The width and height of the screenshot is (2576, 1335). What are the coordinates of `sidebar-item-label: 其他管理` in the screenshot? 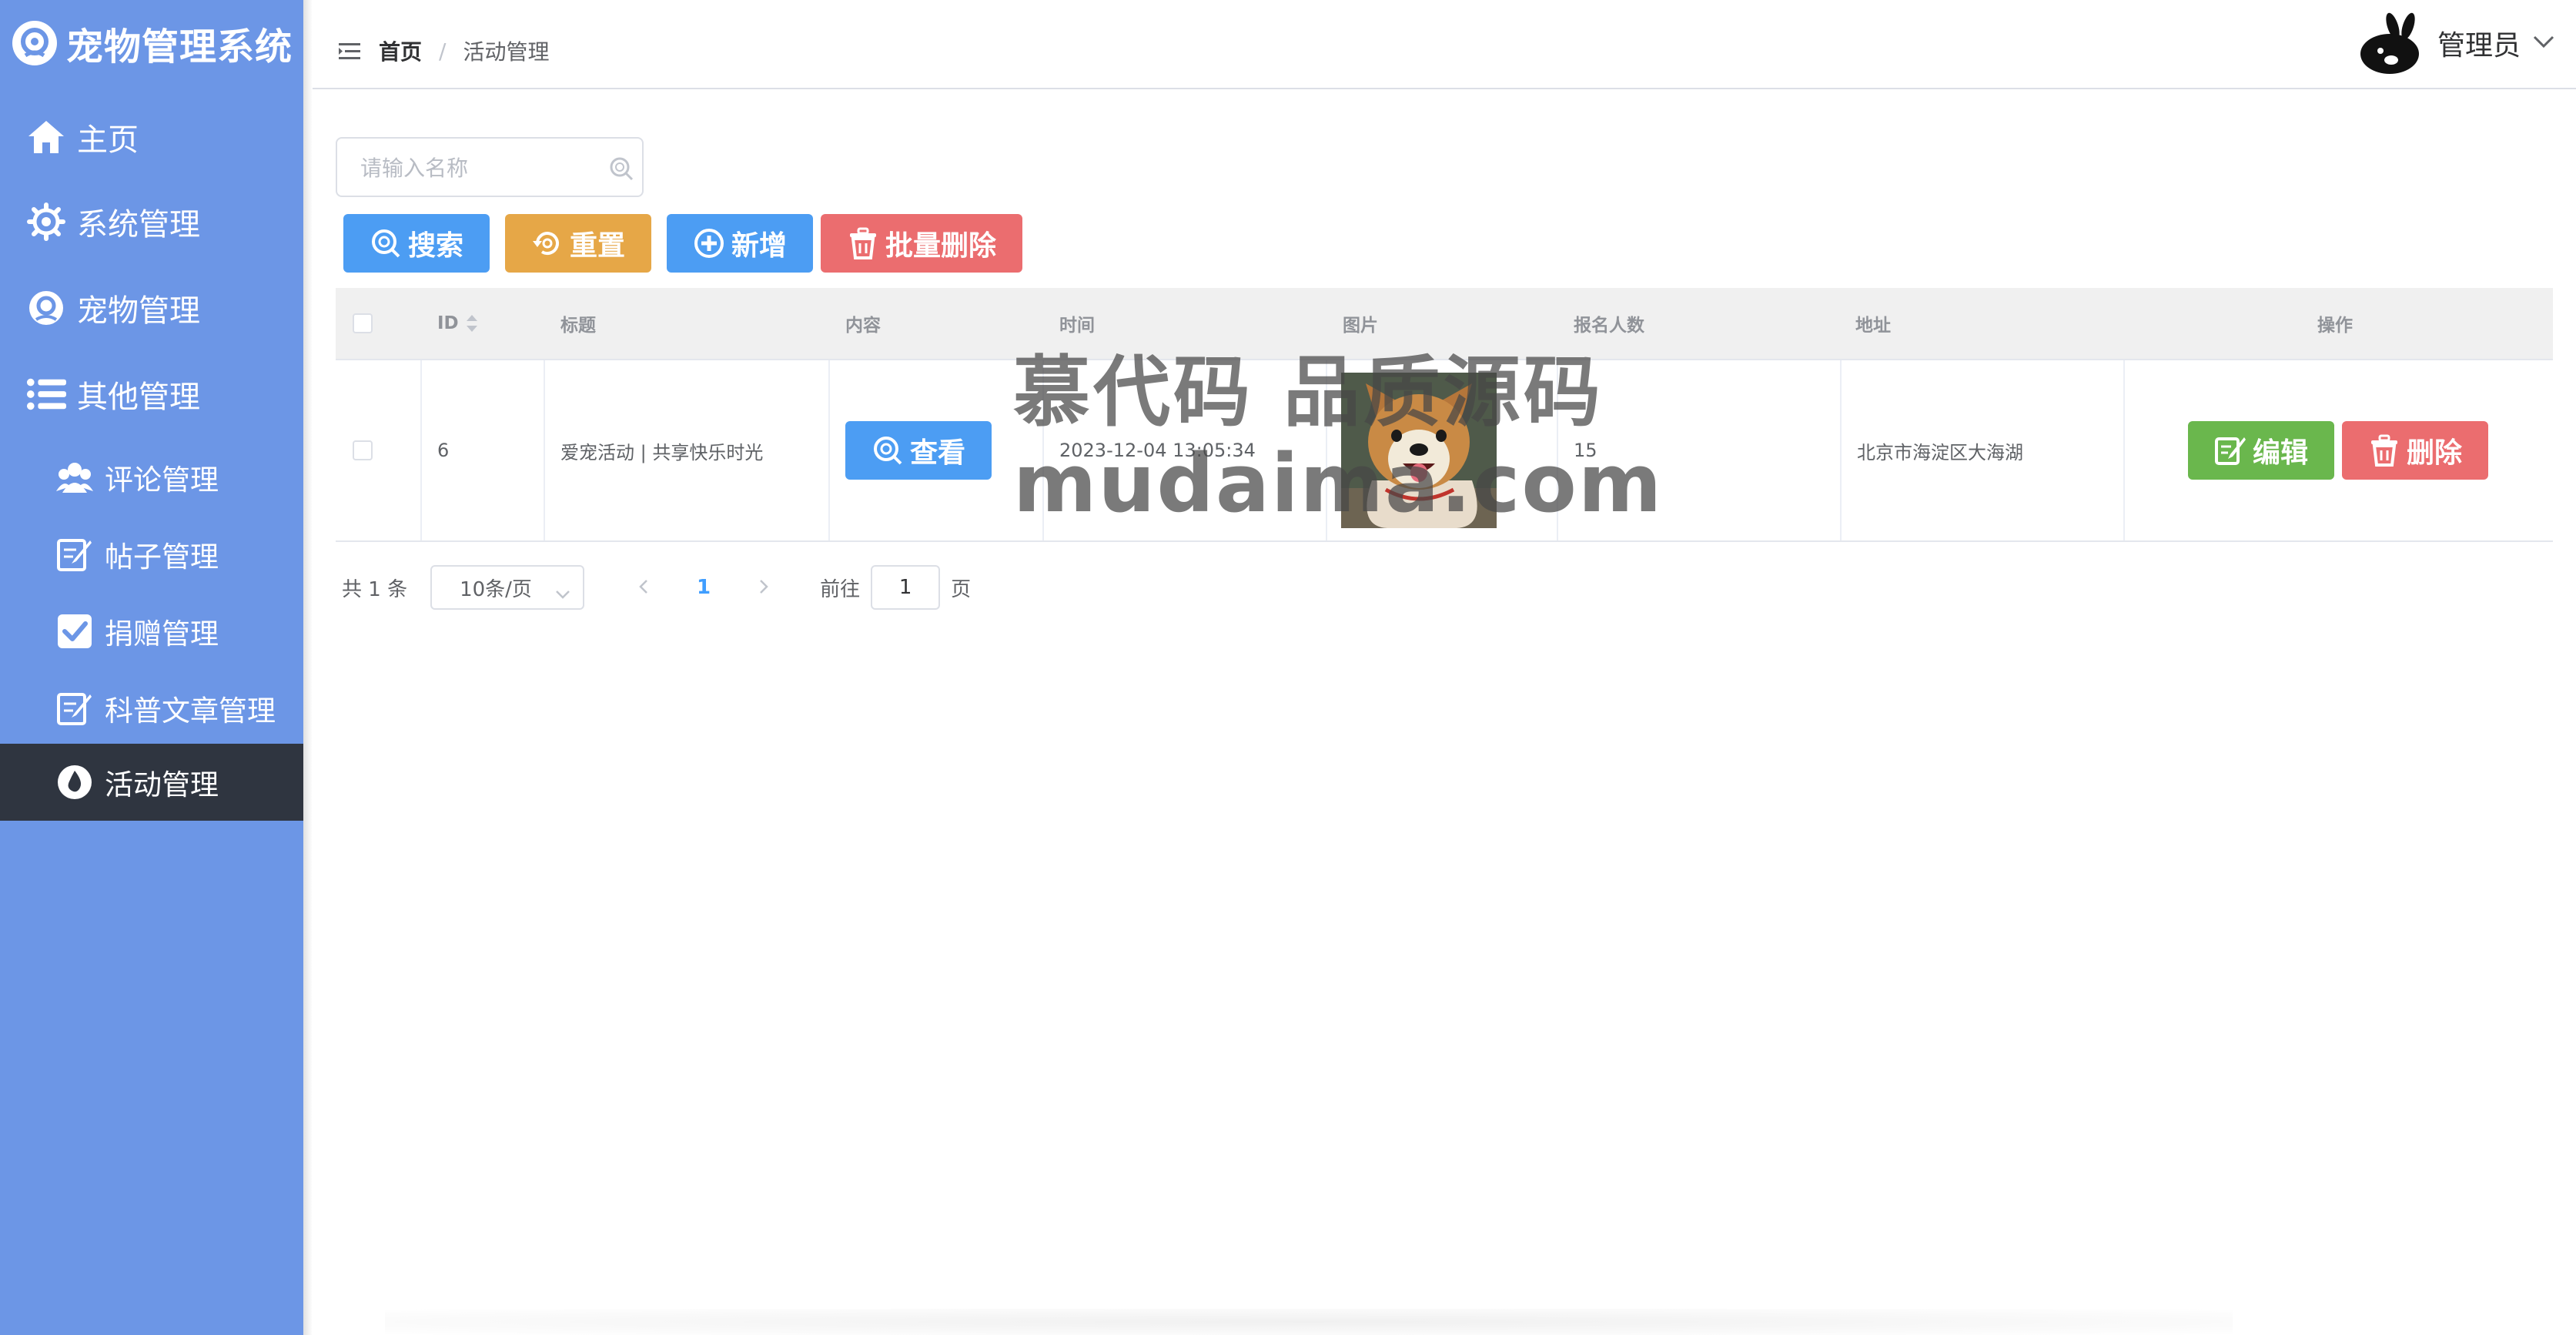 It's located at (139, 398).